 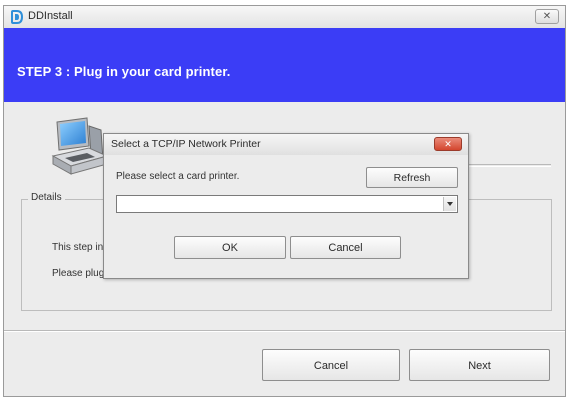 What do you see at coordinates (345, 247) in the screenshot?
I see `dialog-cancel-button: Cancel` at bounding box center [345, 247].